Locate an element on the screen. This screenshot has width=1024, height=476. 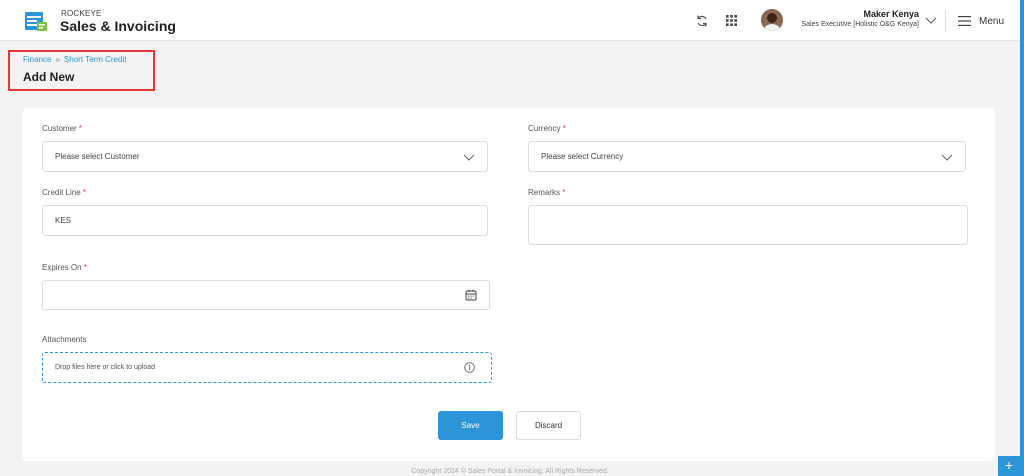
header-divider is located at coordinates (945, 21).